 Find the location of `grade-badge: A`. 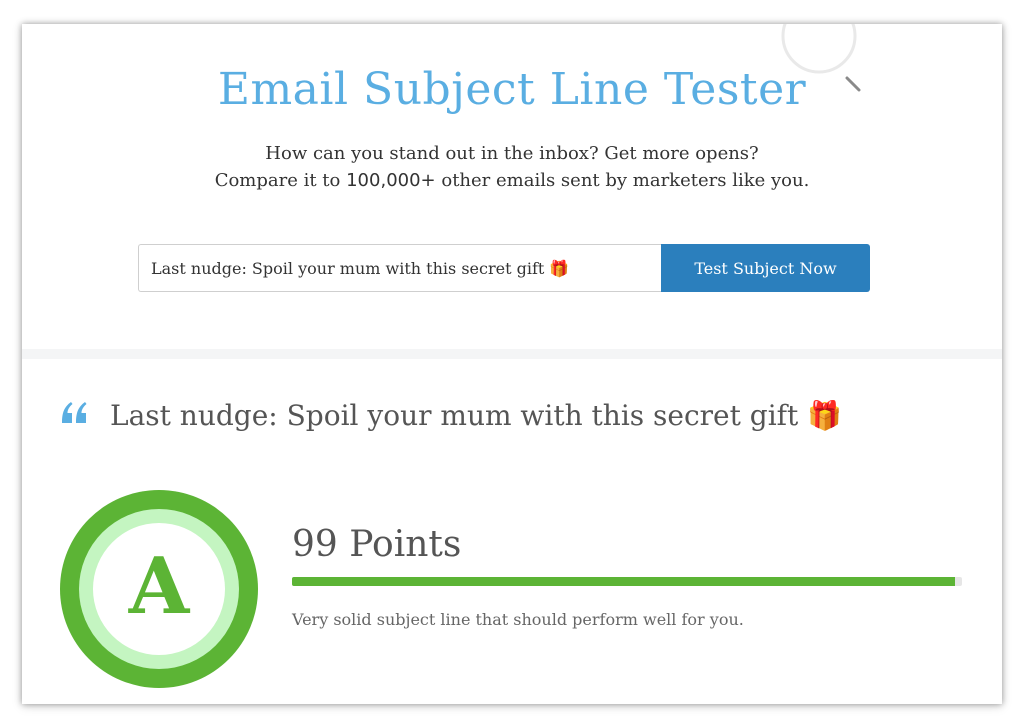

grade-badge: A is located at coordinates (159, 589).